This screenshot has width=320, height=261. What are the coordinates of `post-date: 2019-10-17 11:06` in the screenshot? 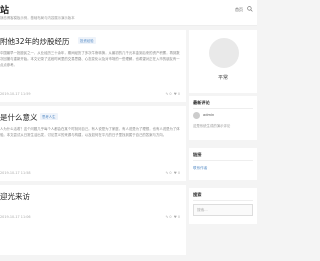 It's located at (15, 217).